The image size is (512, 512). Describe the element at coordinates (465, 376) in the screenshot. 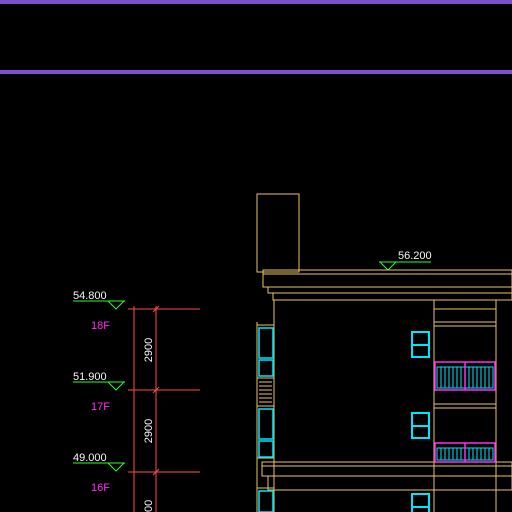

I see `balcony-railing-18f` at that location.